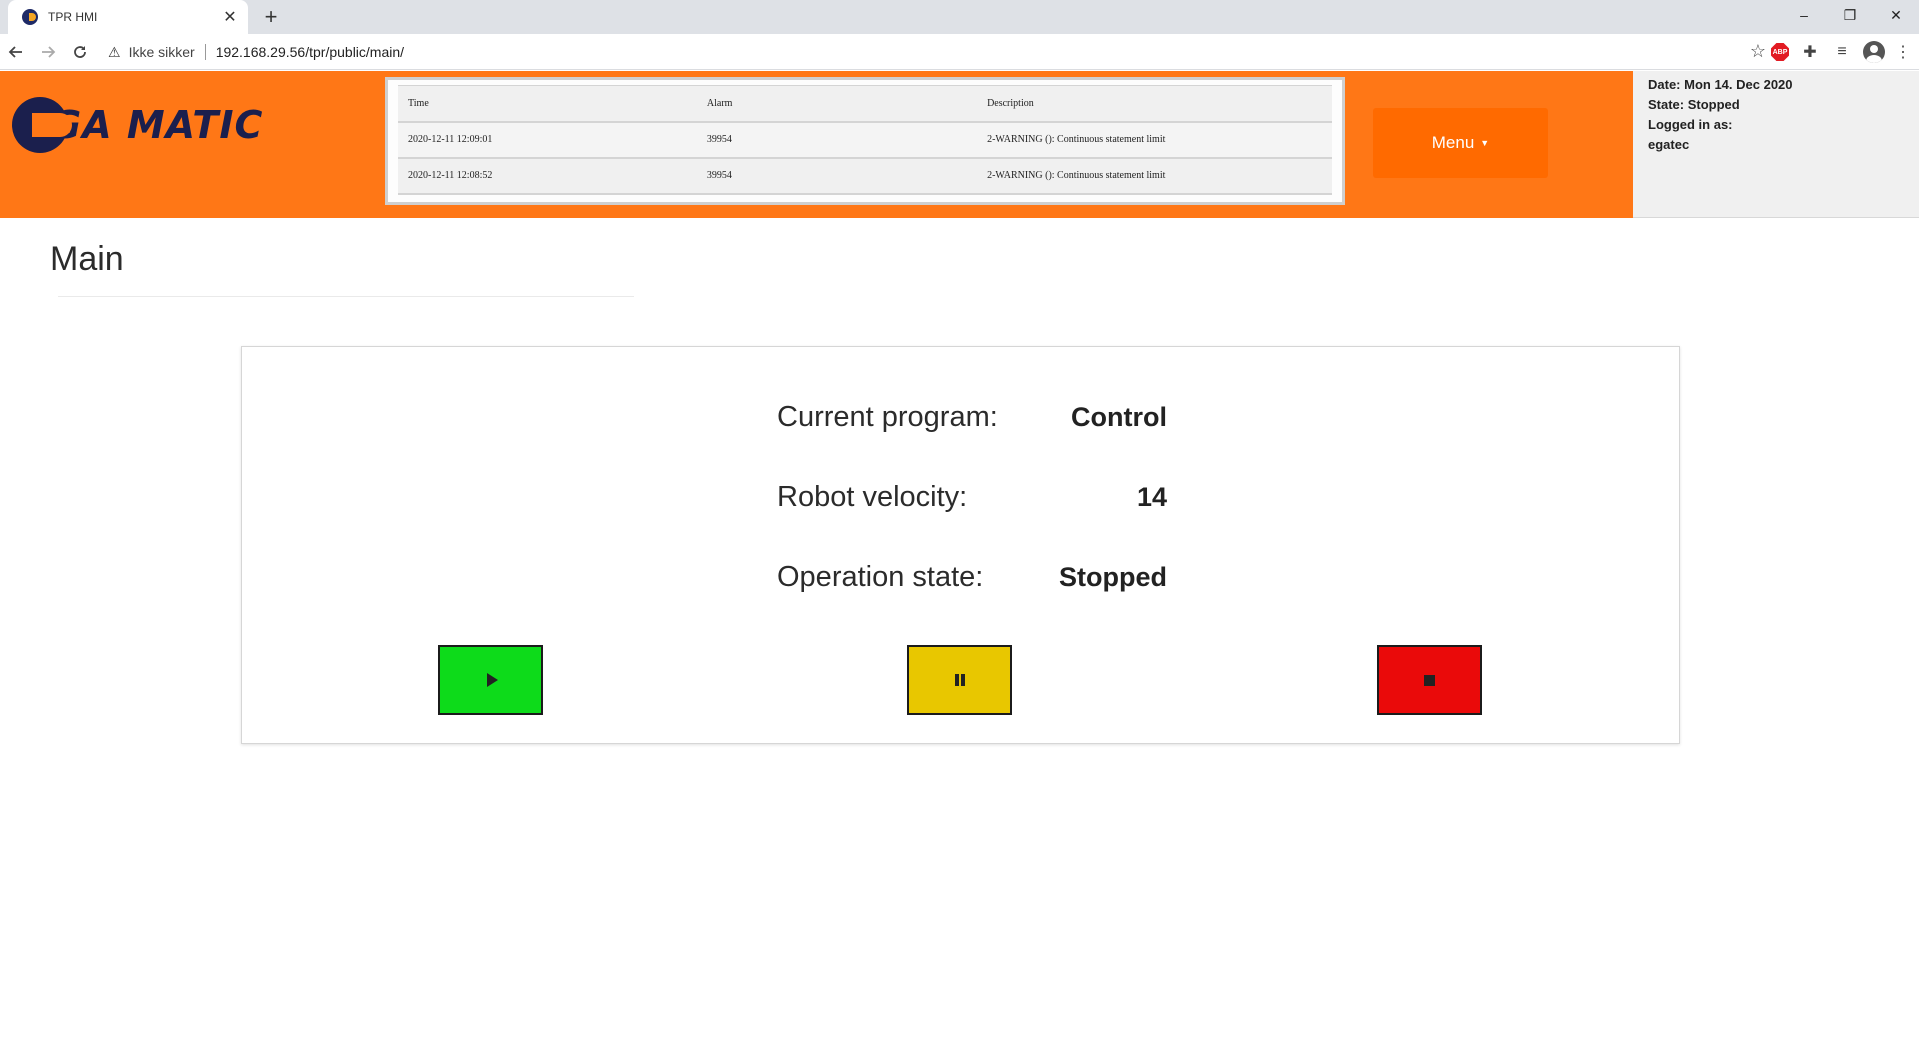 The image size is (1919, 1048). I want to click on media-queue-icon: ≡, so click(1842, 52).